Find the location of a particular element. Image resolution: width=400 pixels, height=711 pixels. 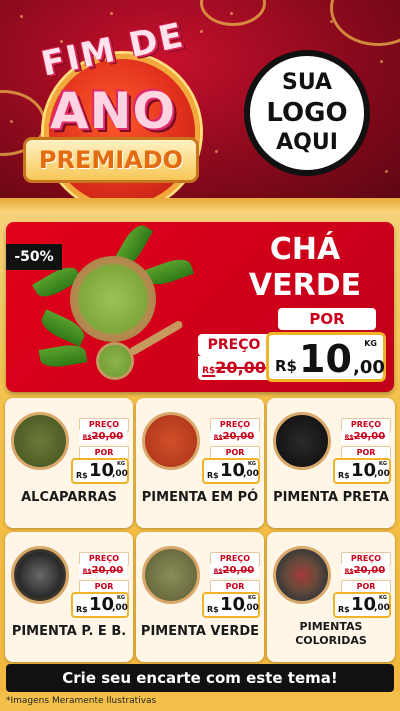

black-pepper-image is located at coordinates (302, 441).